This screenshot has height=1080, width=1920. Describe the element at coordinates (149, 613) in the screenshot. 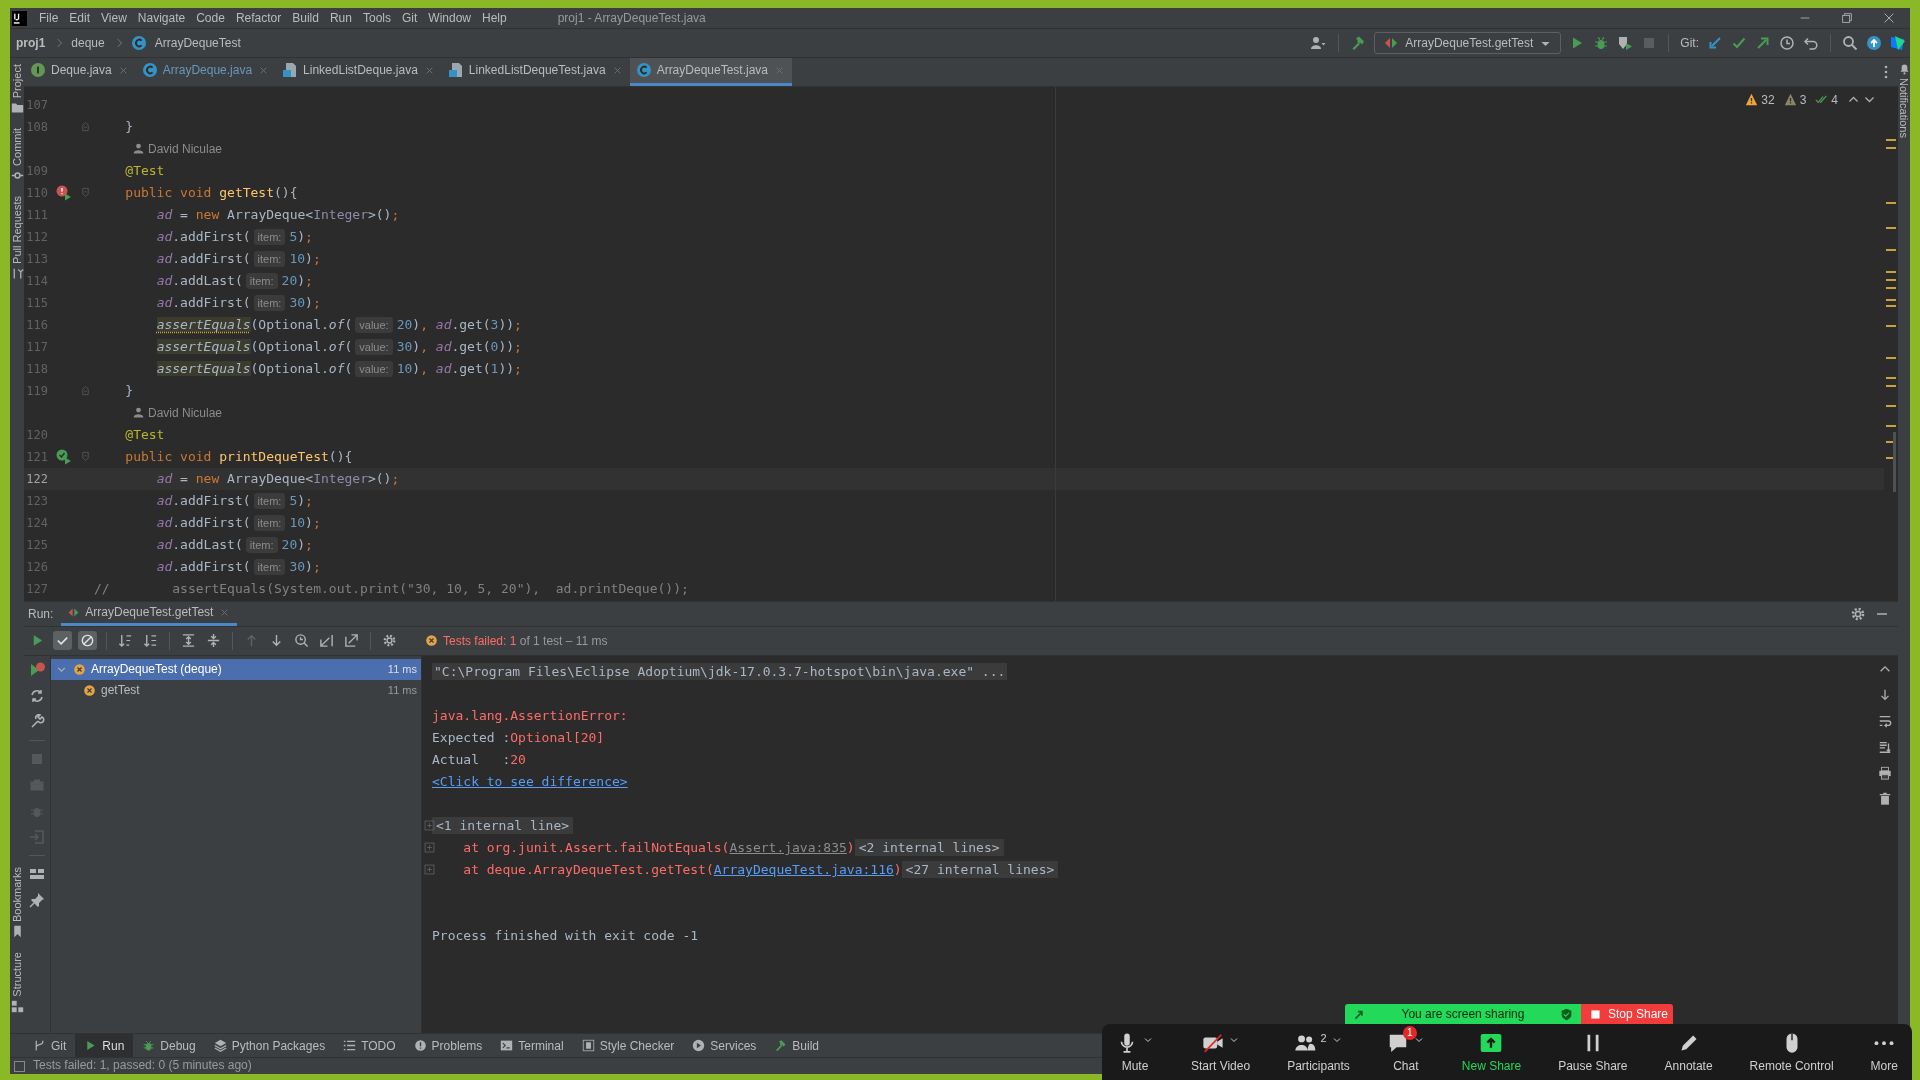

I see `test-session-tab: ArrayDequeTest.getTest` at that location.